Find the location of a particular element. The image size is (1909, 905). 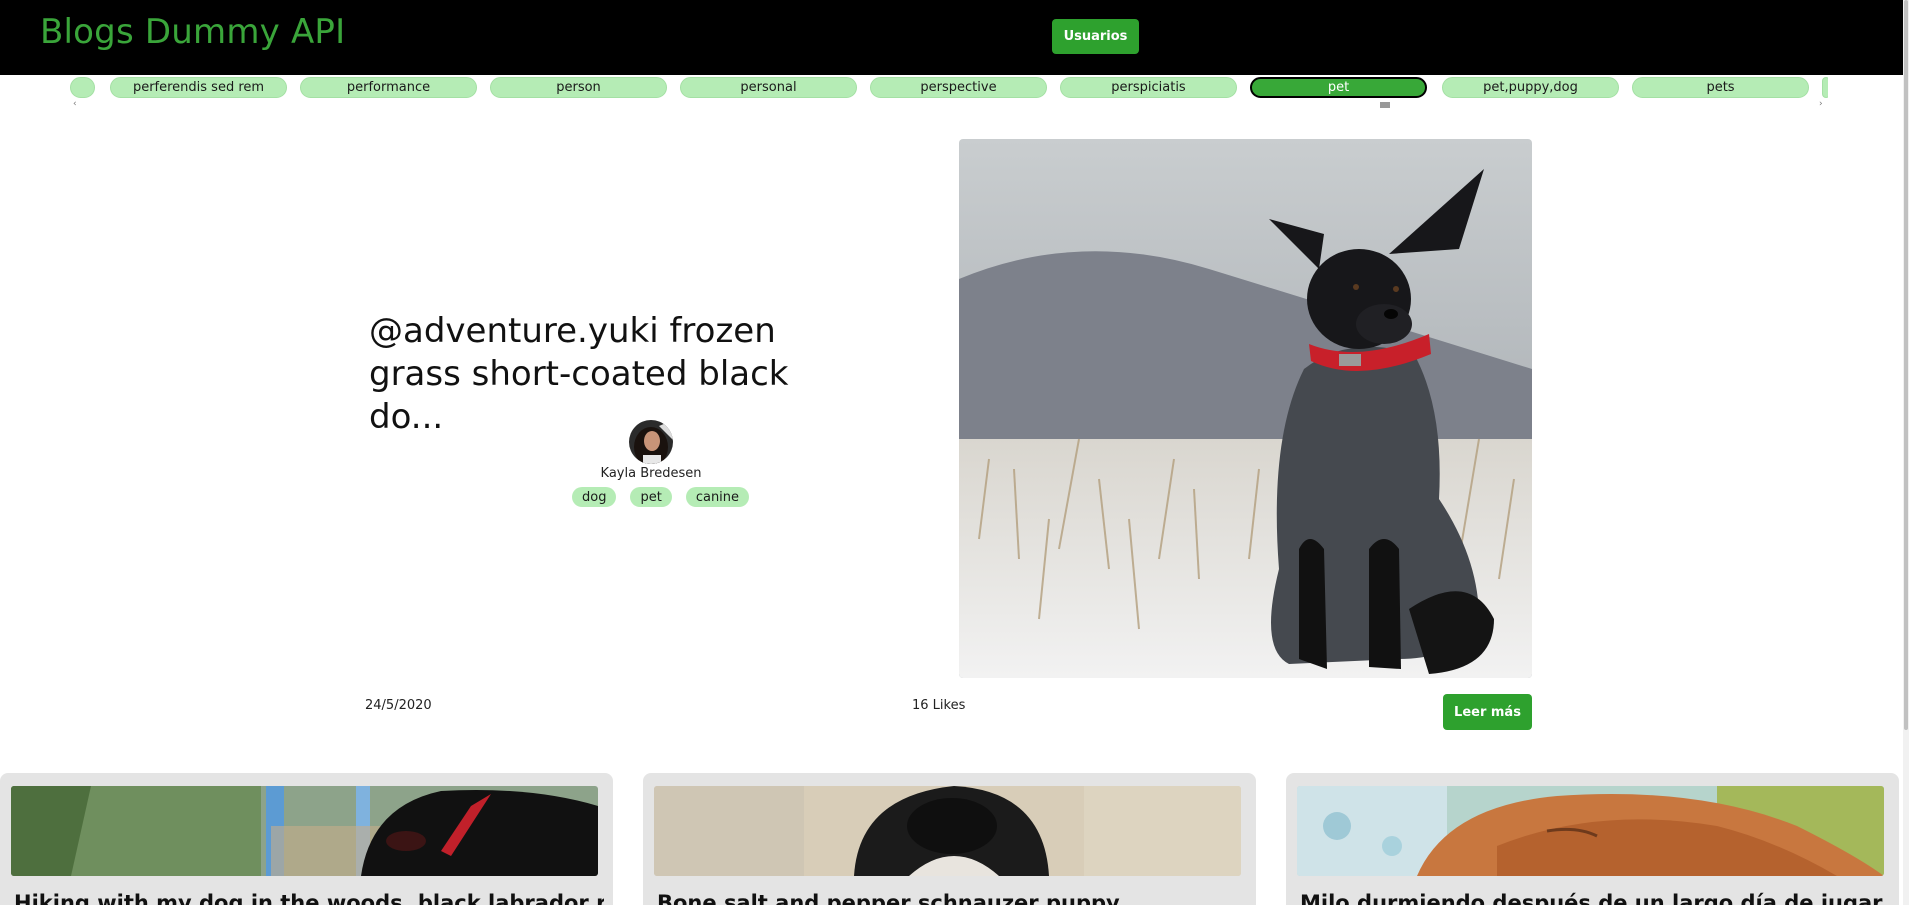

author-name: Kayla Bredesen is located at coordinates (651, 473).